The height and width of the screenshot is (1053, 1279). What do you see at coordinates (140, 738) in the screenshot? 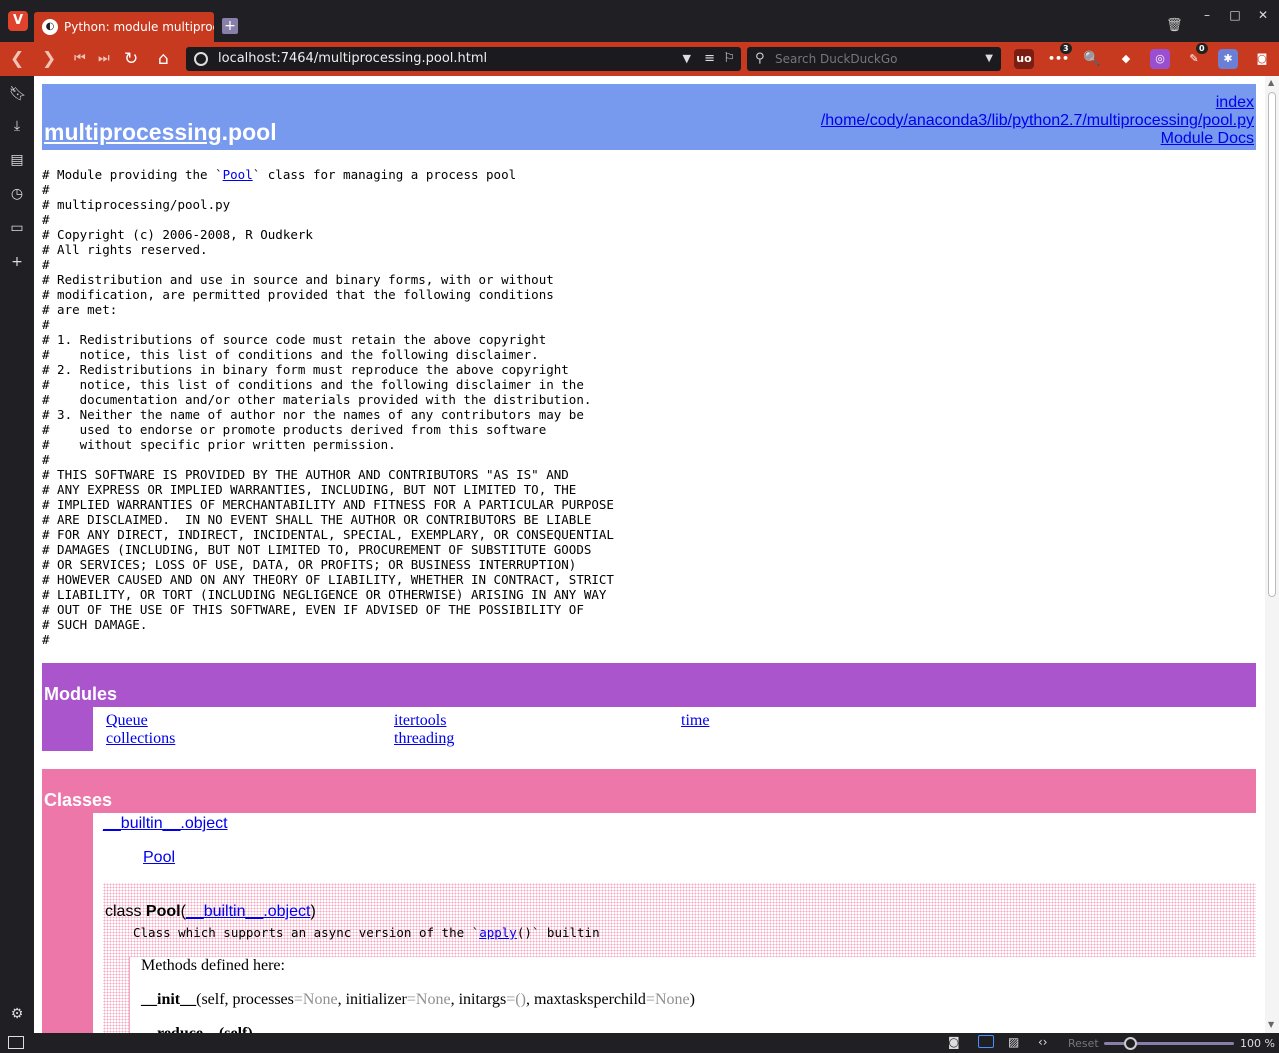
I see `module-link-collections: collections` at bounding box center [140, 738].